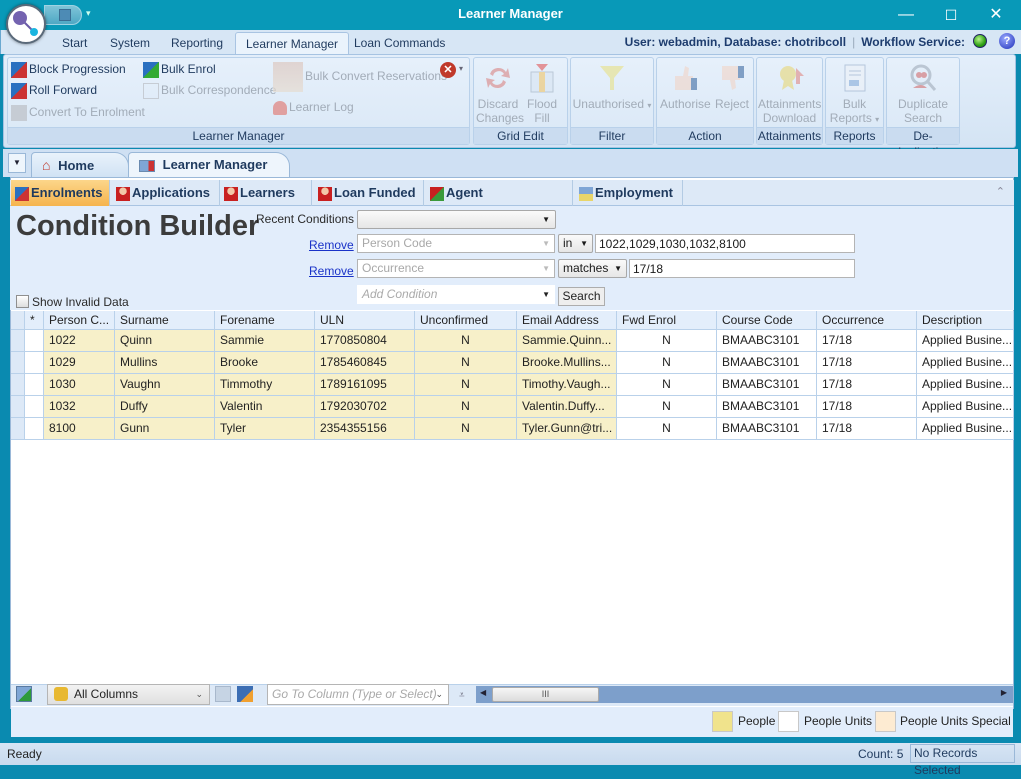 The height and width of the screenshot is (779, 1021). What do you see at coordinates (592, 268) in the screenshot?
I see `condition-operator-select: matches ▼` at bounding box center [592, 268].